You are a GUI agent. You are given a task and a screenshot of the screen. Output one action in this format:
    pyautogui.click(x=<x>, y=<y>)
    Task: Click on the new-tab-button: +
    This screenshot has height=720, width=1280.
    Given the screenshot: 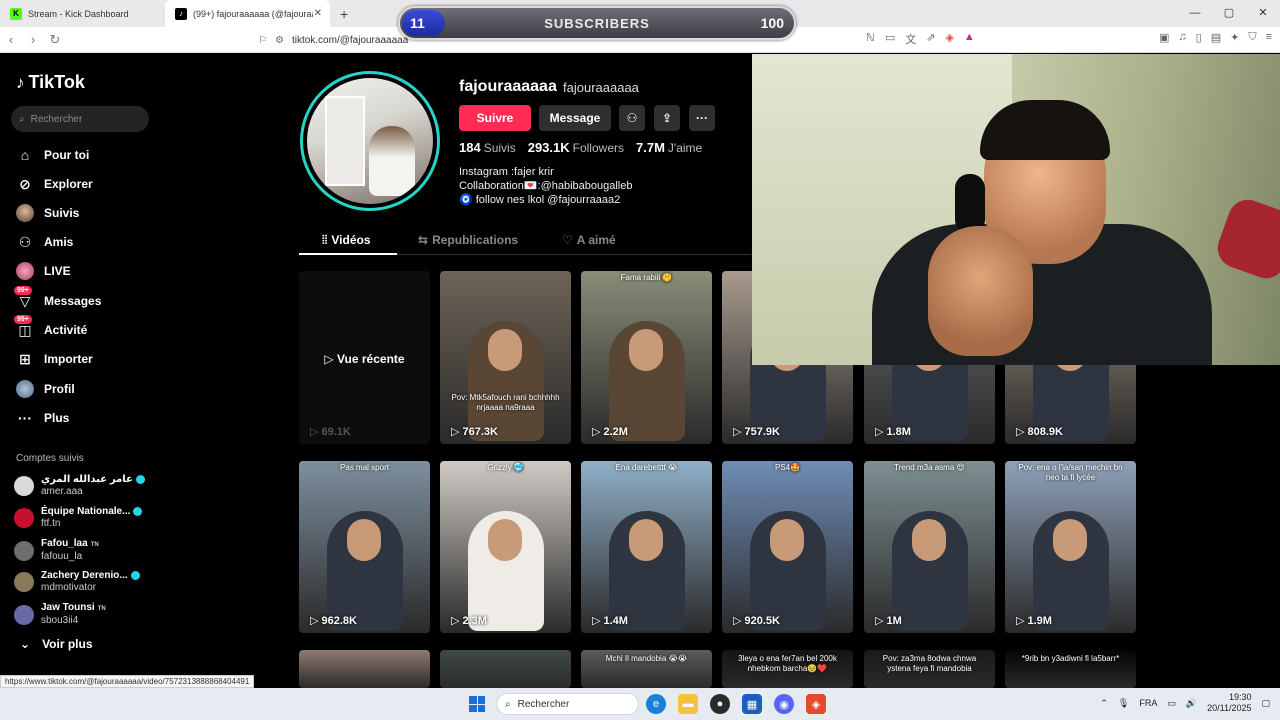 What is the action you would take?
    pyautogui.click(x=344, y=14)
    